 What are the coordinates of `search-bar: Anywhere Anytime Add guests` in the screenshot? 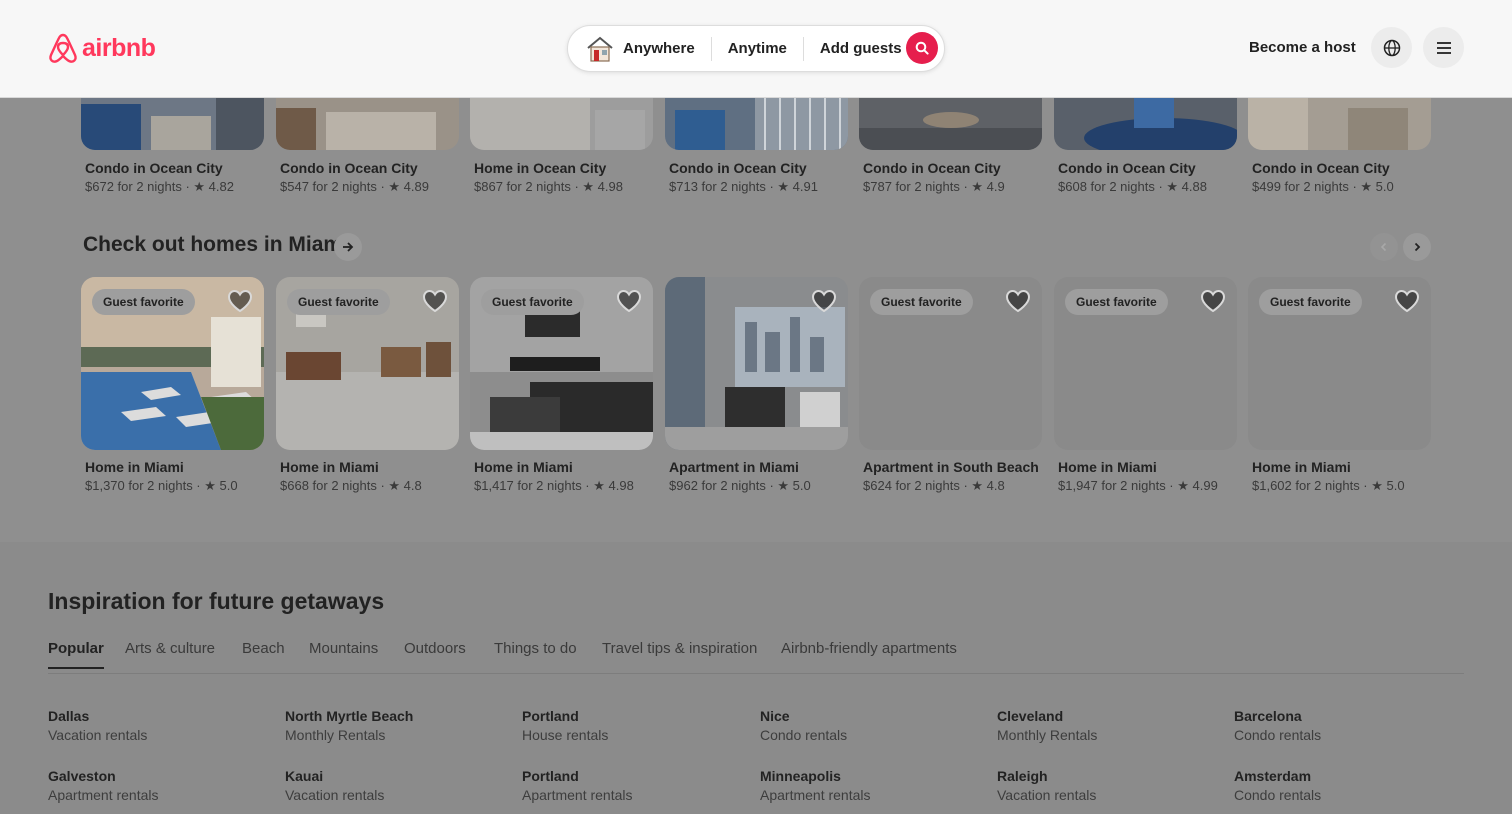 It's located at (756, 48).